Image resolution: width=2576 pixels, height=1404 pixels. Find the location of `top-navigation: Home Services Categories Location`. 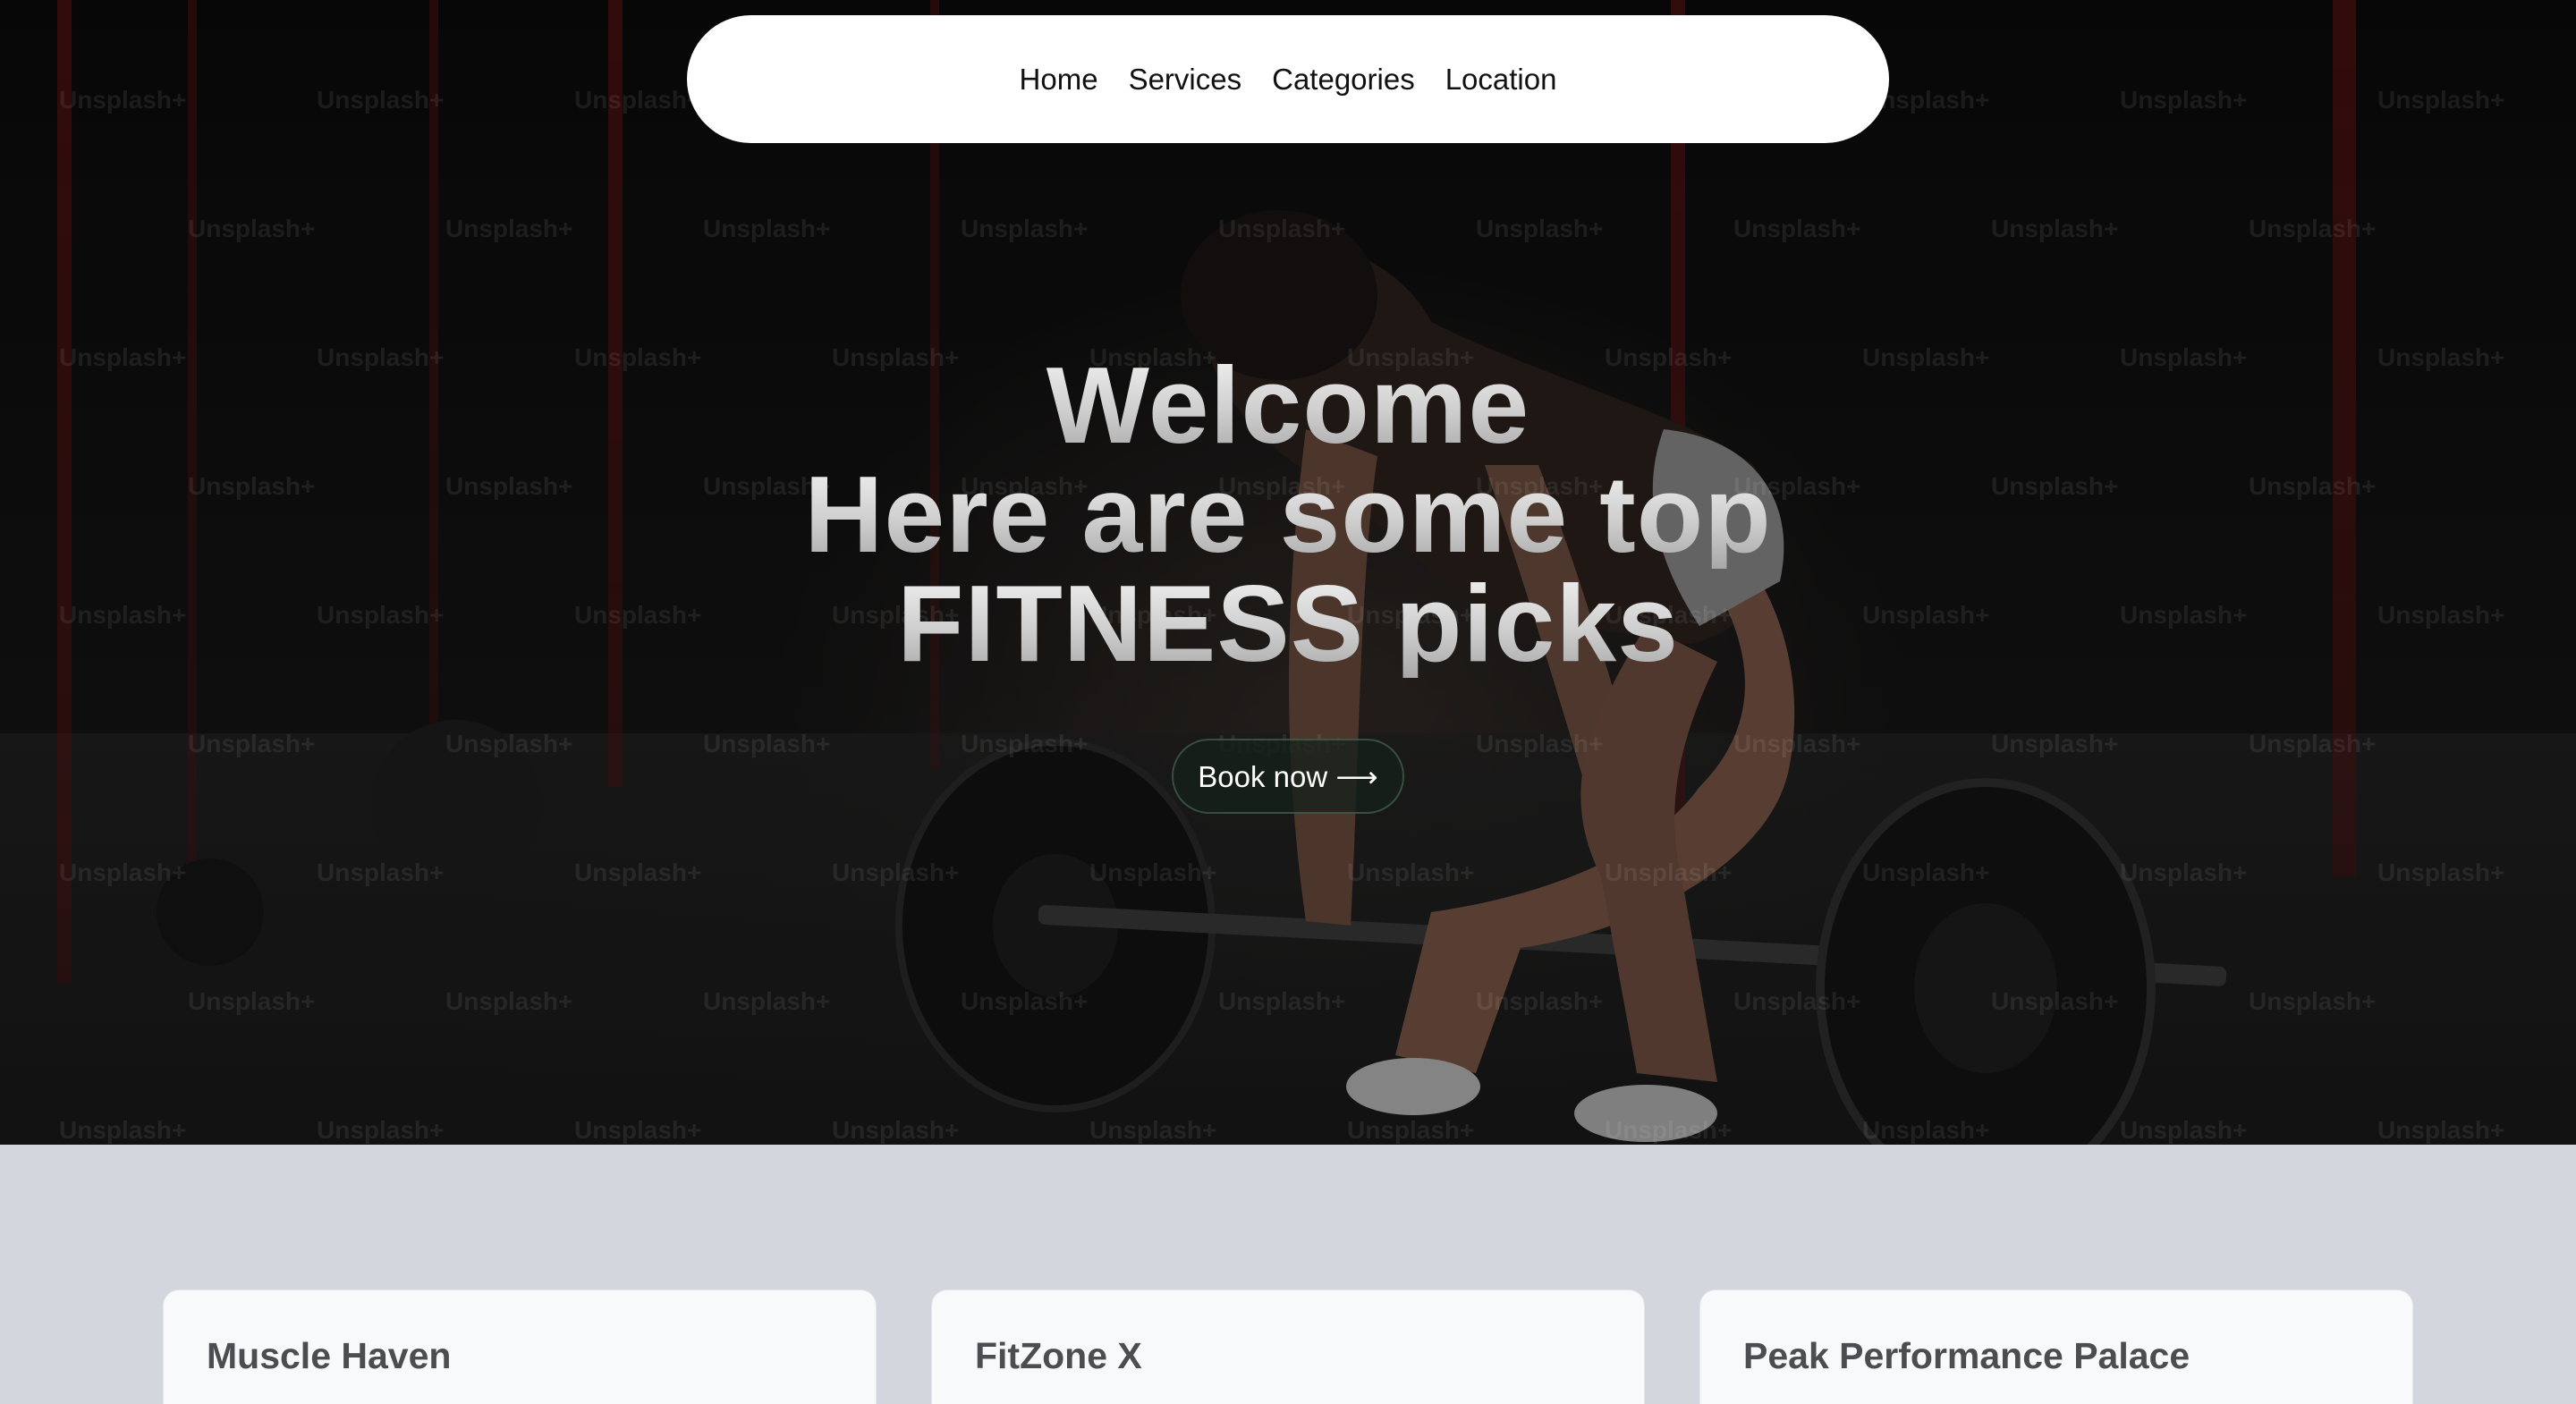

top-navigation: Home Services Categories Location is located at coordinates (1288, 79).